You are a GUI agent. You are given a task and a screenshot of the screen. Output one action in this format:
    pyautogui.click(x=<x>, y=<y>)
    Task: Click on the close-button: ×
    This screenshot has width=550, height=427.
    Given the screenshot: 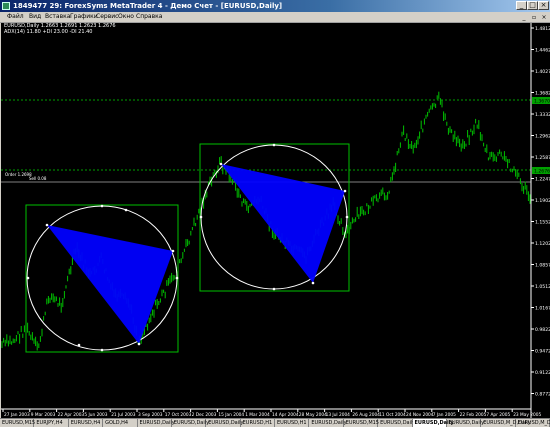 What is the action you would take?
    pyautogui.click(x=543, y=5)
    